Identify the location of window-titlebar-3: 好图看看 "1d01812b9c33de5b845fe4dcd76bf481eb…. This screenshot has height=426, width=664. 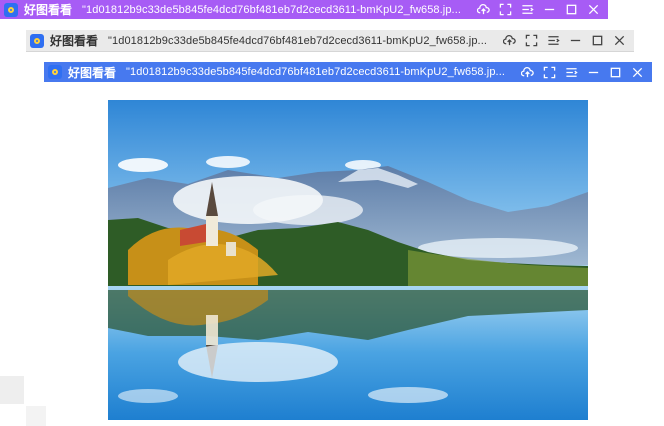
(348, 72).